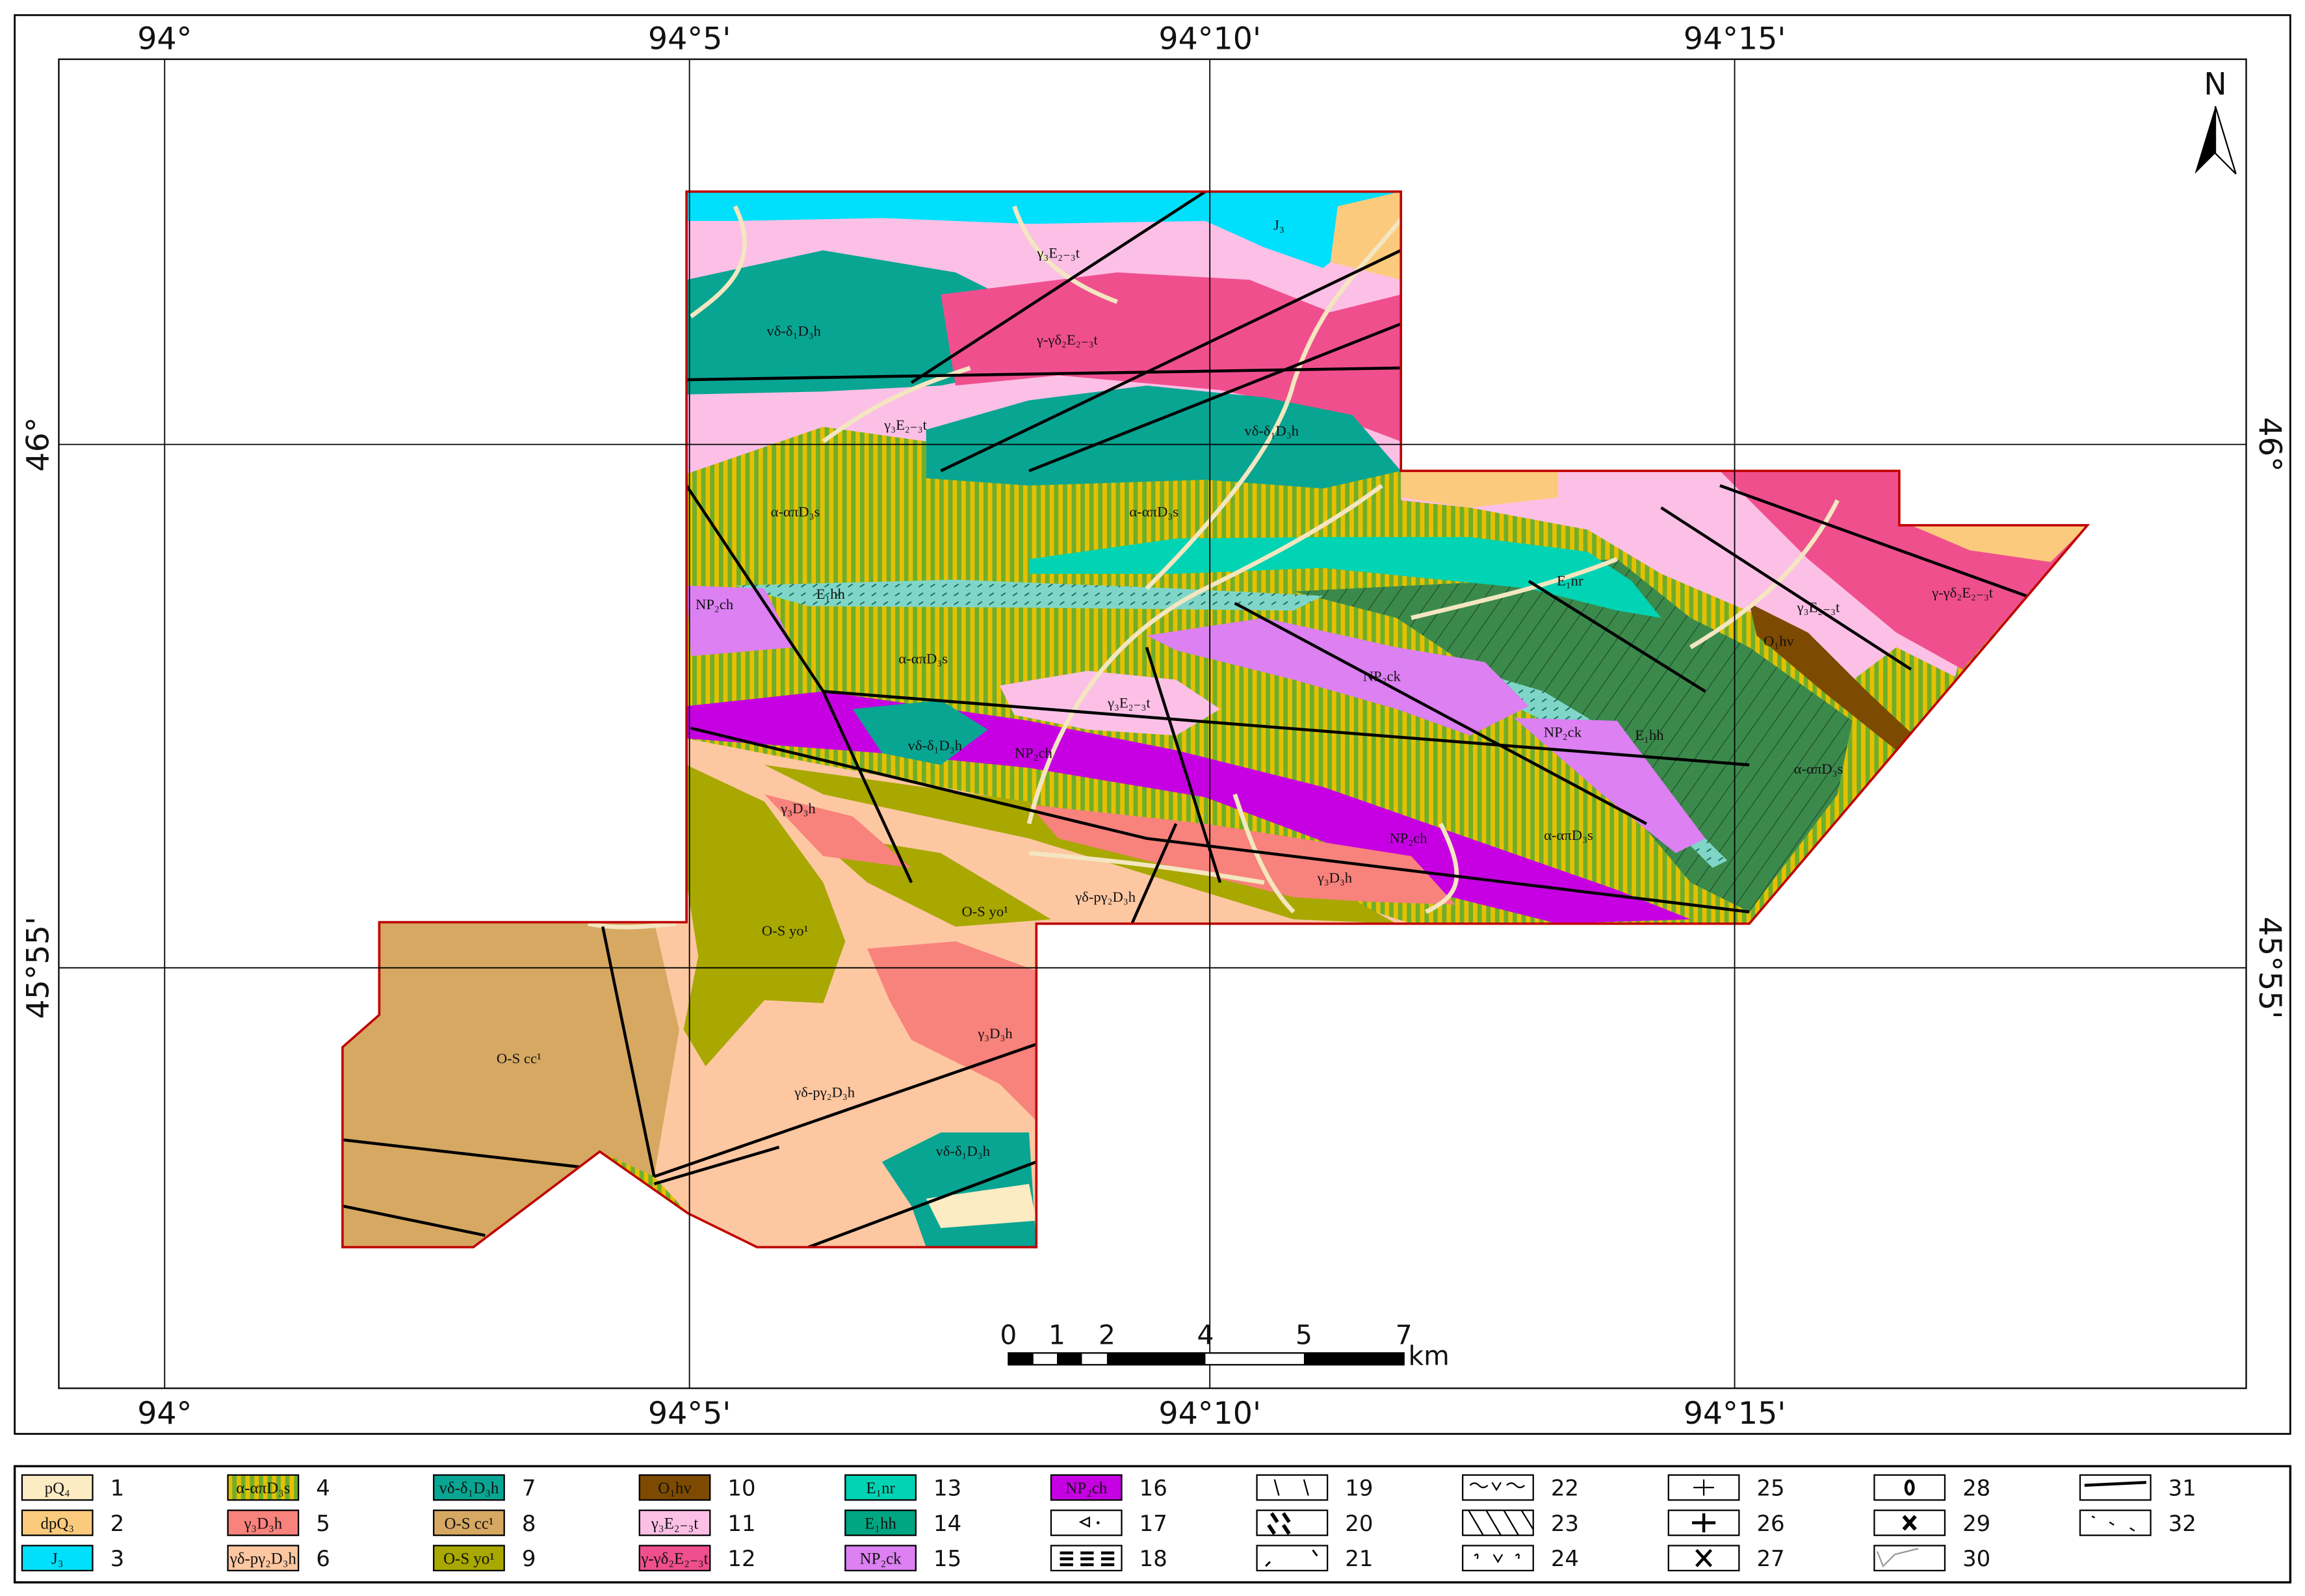 The height and width of the screenshot is (1596, 2305). I want to click on legend-item-31: 31, so click(2137, 1487).